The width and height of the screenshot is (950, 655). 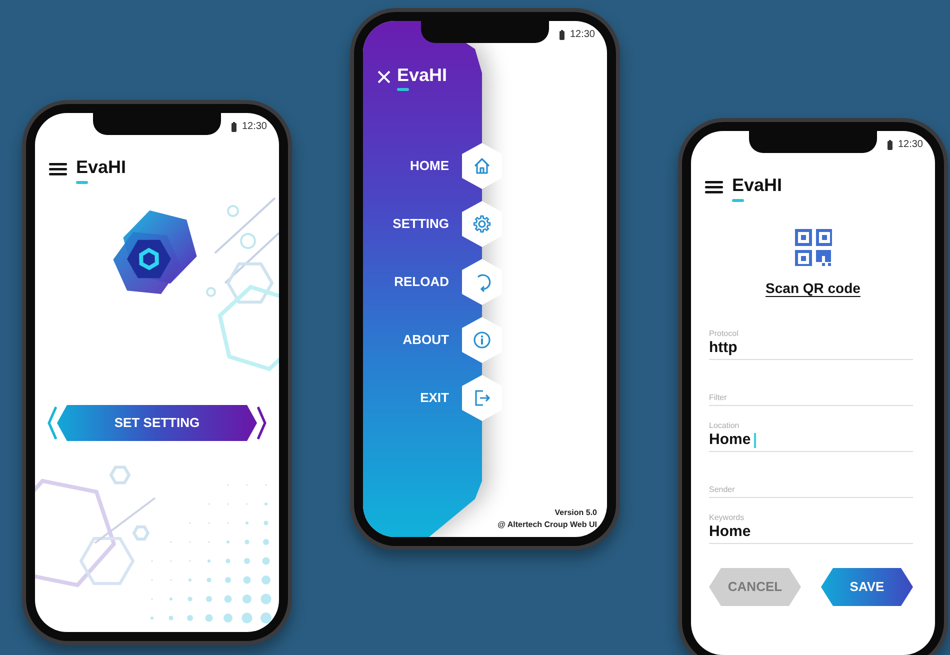 I want to click on version-text: Version 5.0, so click(x=575, y=513).